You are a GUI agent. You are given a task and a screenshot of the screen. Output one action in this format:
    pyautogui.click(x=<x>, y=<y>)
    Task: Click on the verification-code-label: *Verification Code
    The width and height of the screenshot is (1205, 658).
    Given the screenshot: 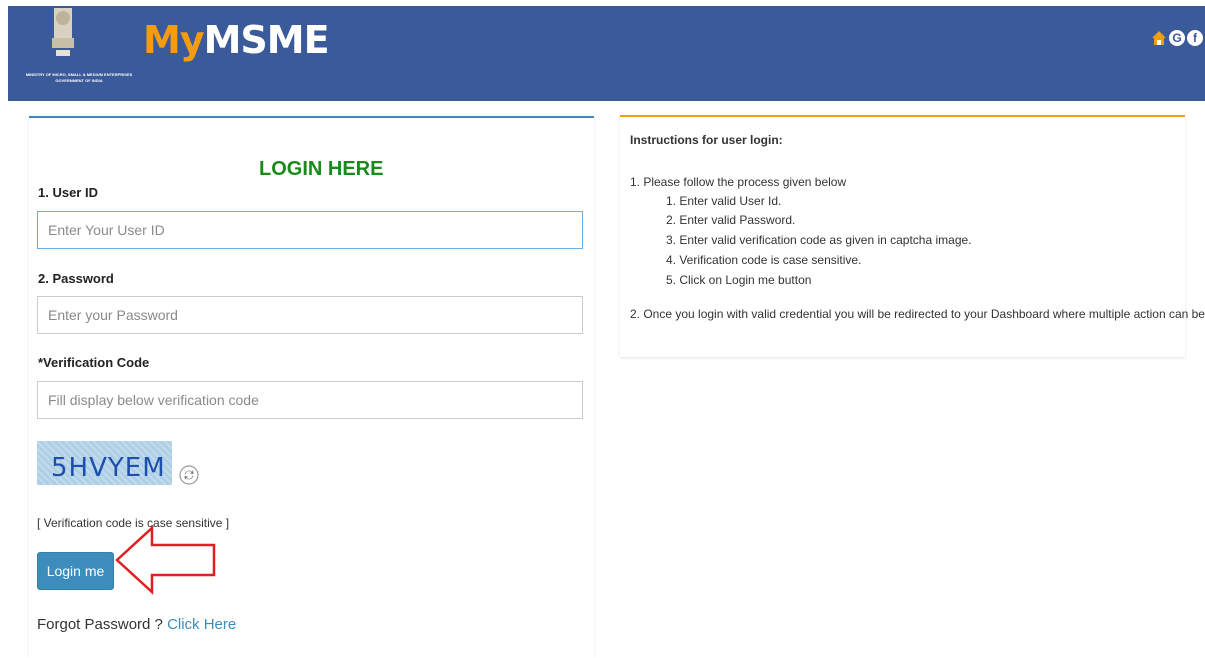 What is the action you would take?
    pyautogui.click(x=94, y=362)
    